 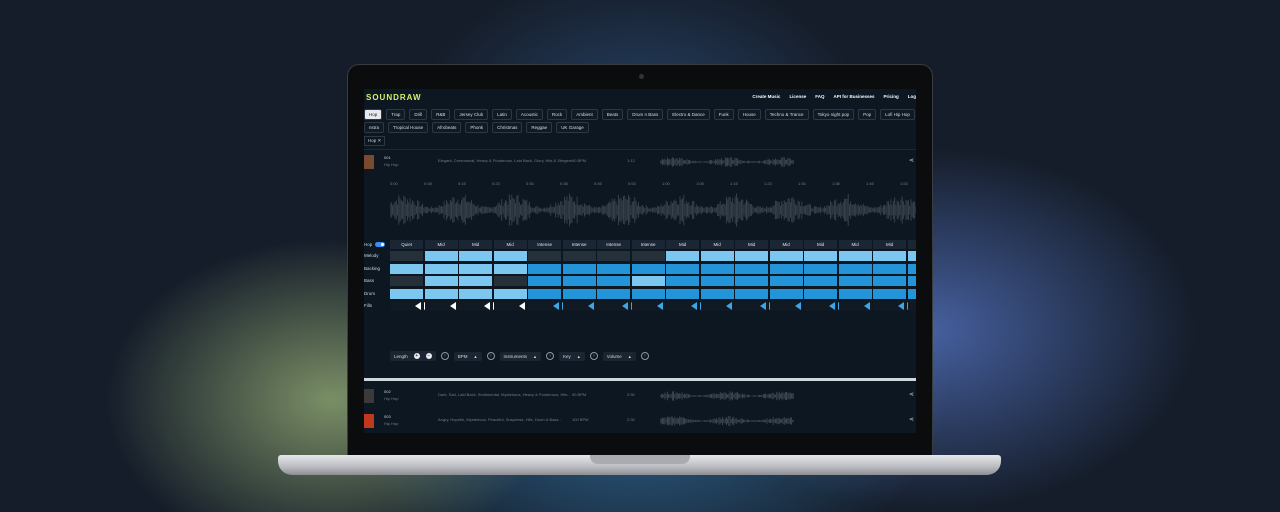 What do you see at coordinates (853, 96) in the screenshot?
I see `nav-link-3: API for Businesses` at bounding box center [853, 96].